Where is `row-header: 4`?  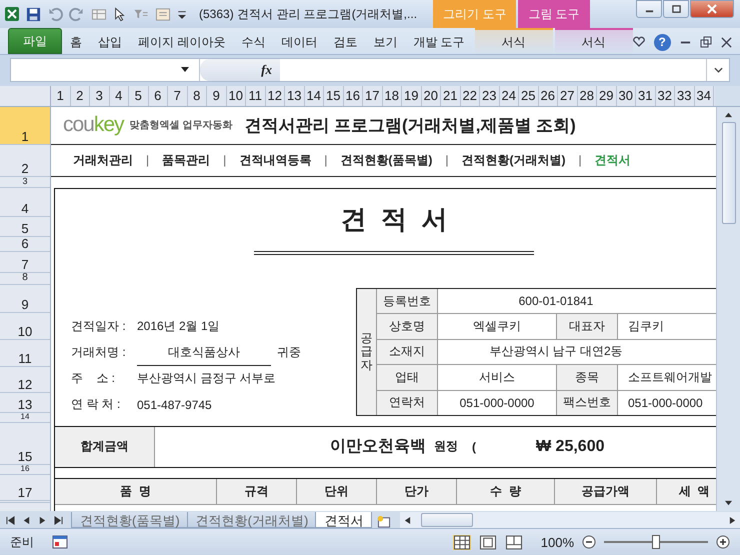 row-header: 4 is located at coordinates (25, 202).